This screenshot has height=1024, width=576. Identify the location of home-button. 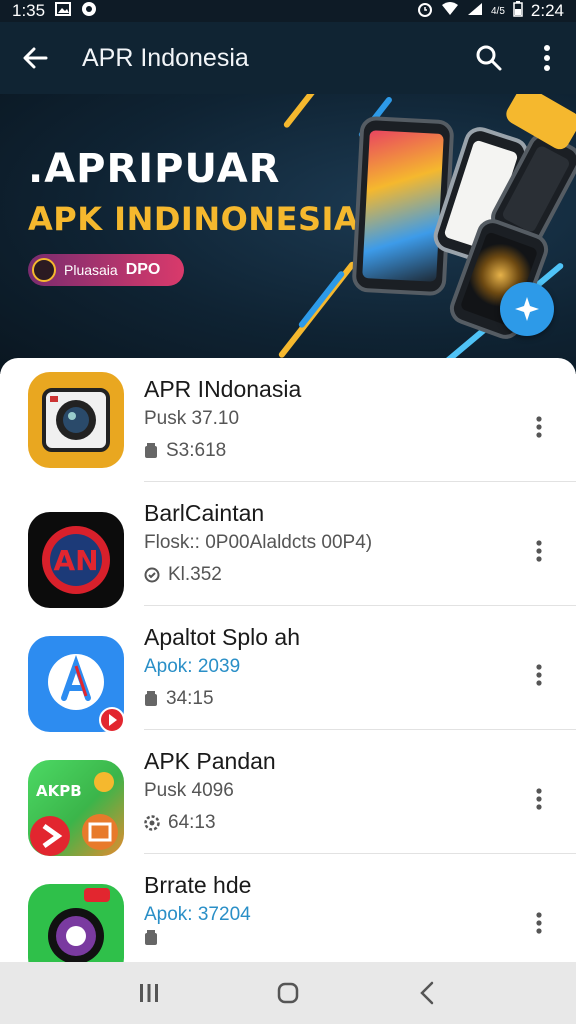
(288, 993).